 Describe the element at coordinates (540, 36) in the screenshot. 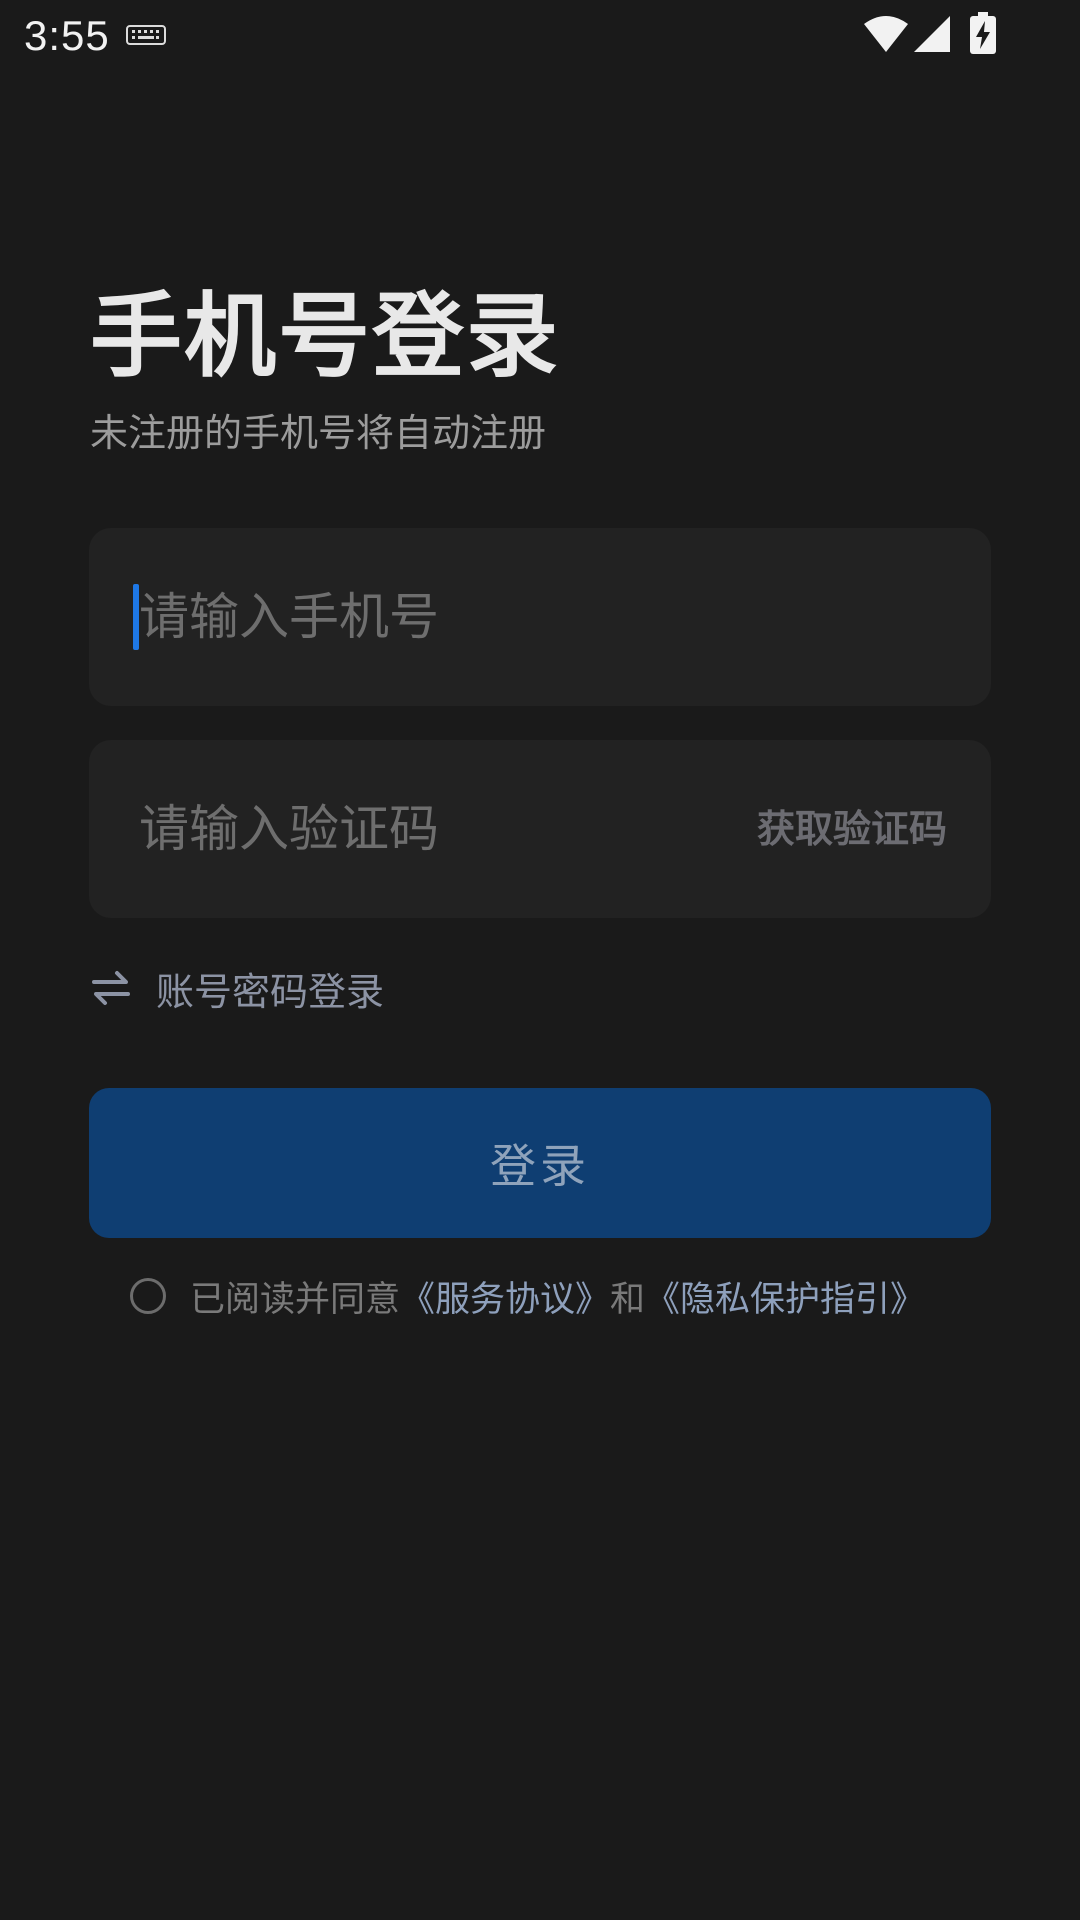

I see `status-bar: 3:55` at that location.